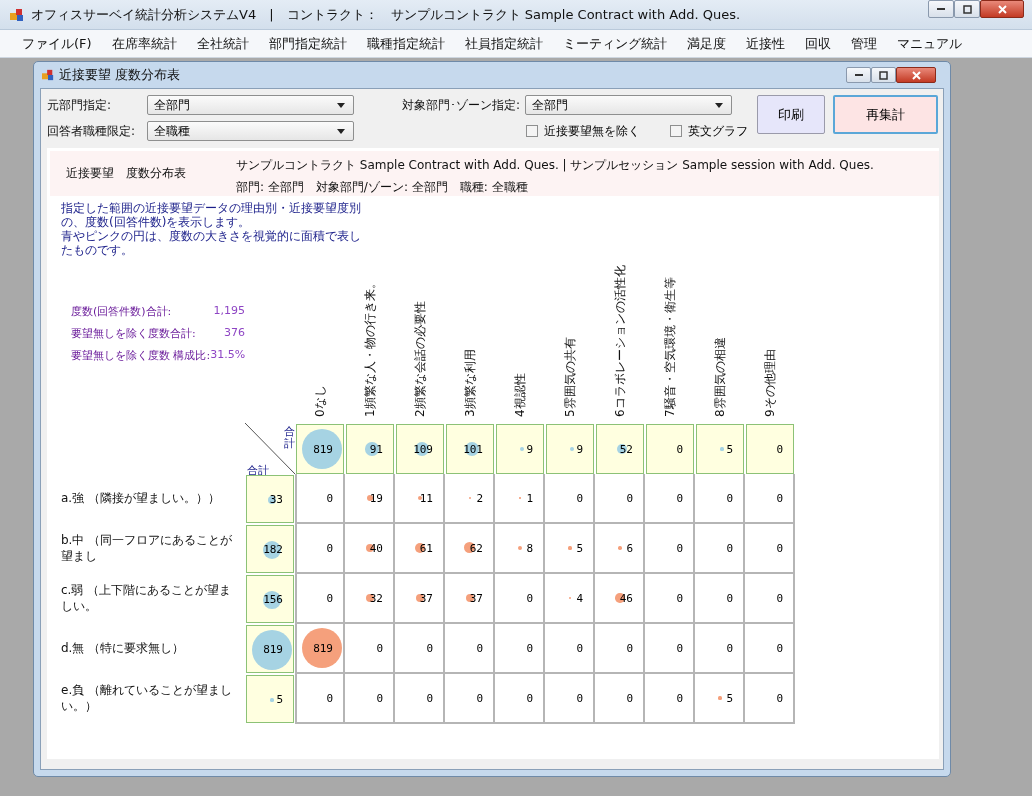 The image size is (1032, 796). What do you see at coordinates (405, 43) in the screenshot?
I see `menu-item: 職種指定統計` at bounding box center [405, 43].